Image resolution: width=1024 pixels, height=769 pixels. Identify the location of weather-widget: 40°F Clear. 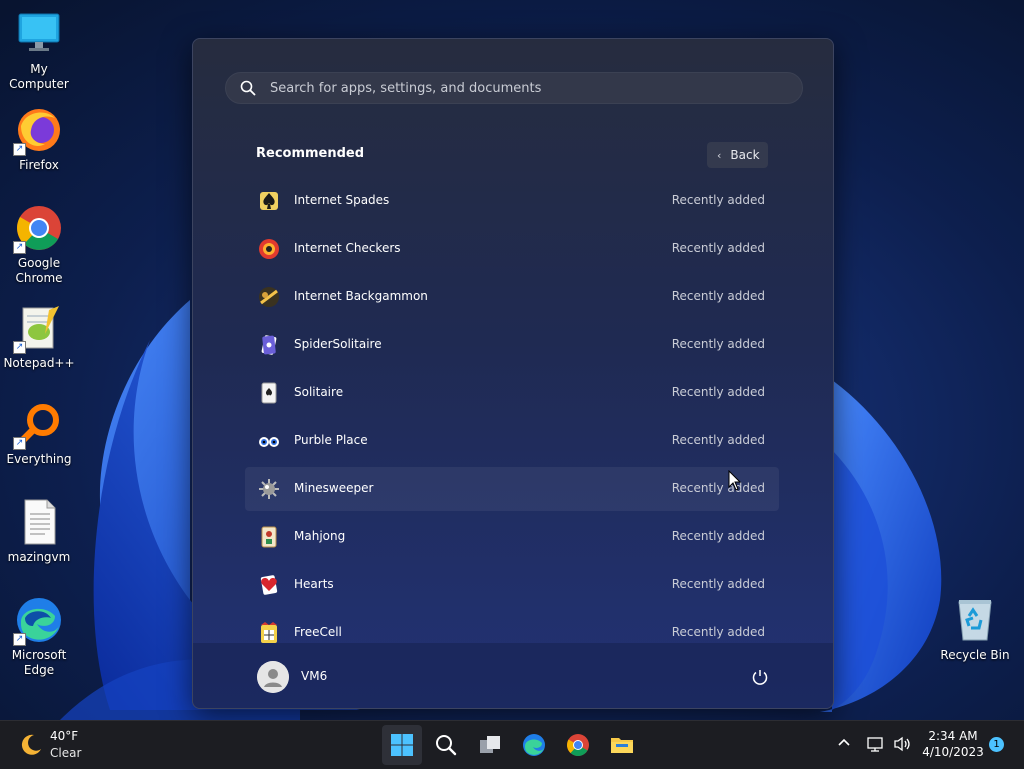
(61, 745).